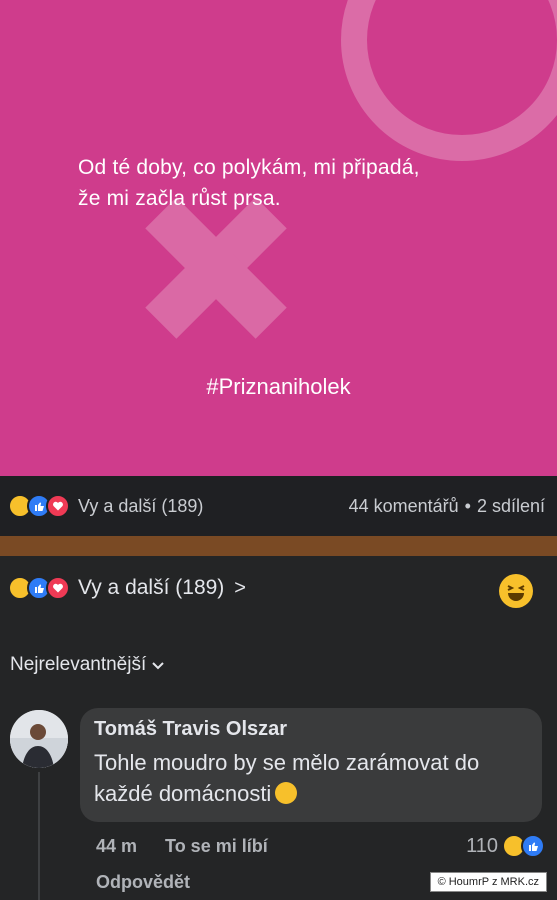 This screenshot has width=557, height=900. I want to click on comment-sort-dropdown: Nejrelevantnější, so click(87, 665).